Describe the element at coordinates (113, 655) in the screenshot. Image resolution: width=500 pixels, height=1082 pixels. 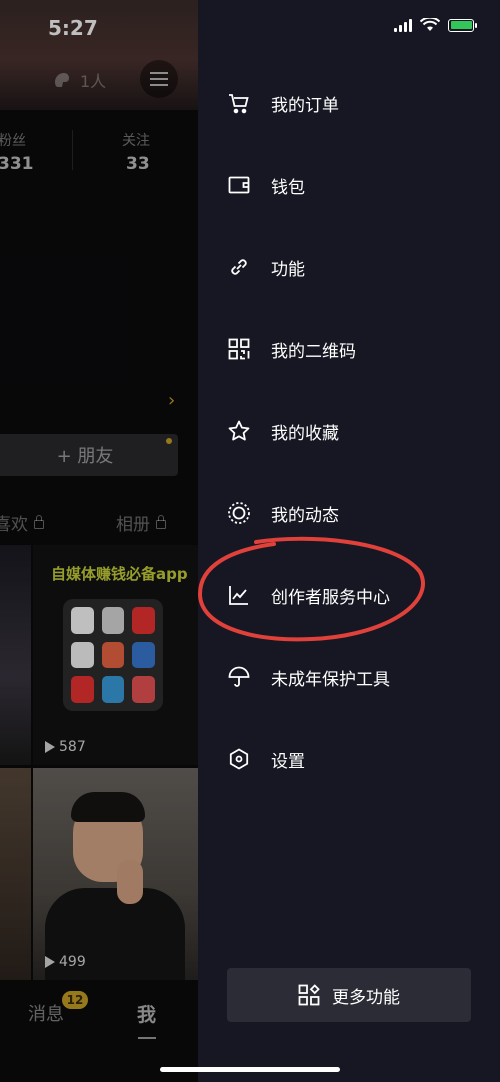
I see `app-grid-image` at that location.